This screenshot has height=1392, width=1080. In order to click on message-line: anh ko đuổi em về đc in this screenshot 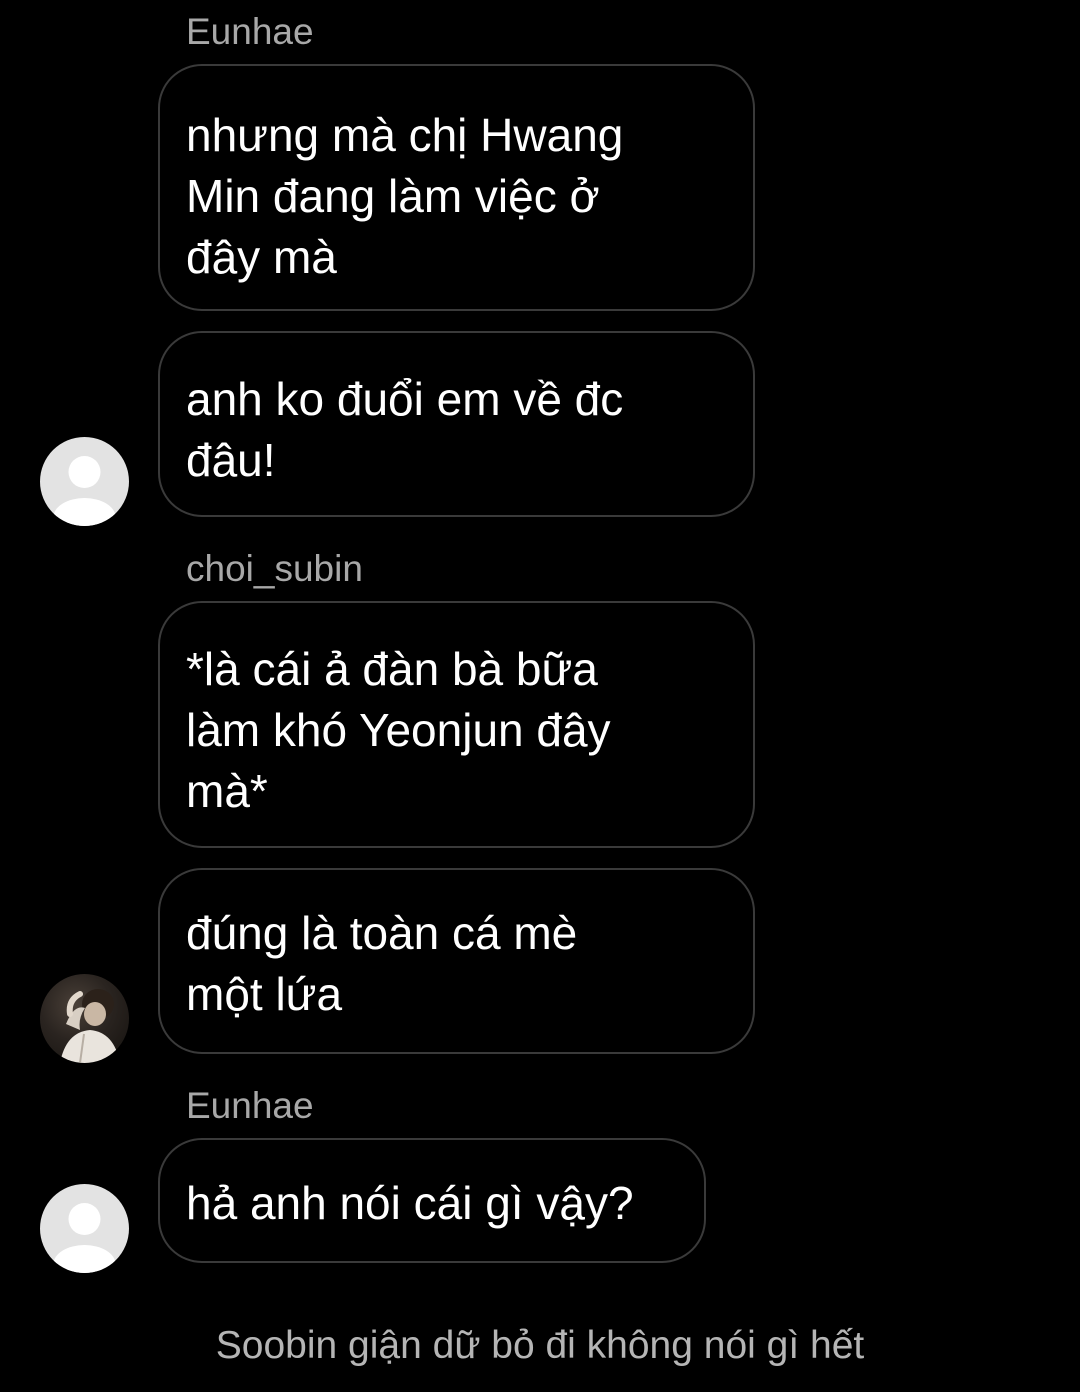, I will do `click(405, 399)`.